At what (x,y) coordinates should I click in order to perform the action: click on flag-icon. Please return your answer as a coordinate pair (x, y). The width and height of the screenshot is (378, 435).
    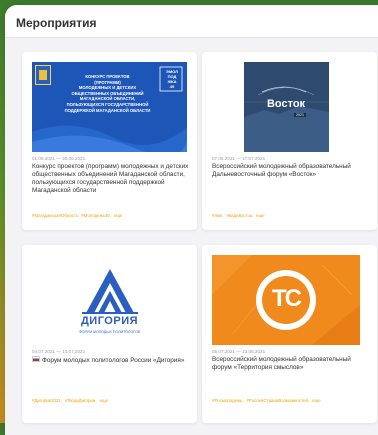
    Looking at the image, I should click on (36, 359).